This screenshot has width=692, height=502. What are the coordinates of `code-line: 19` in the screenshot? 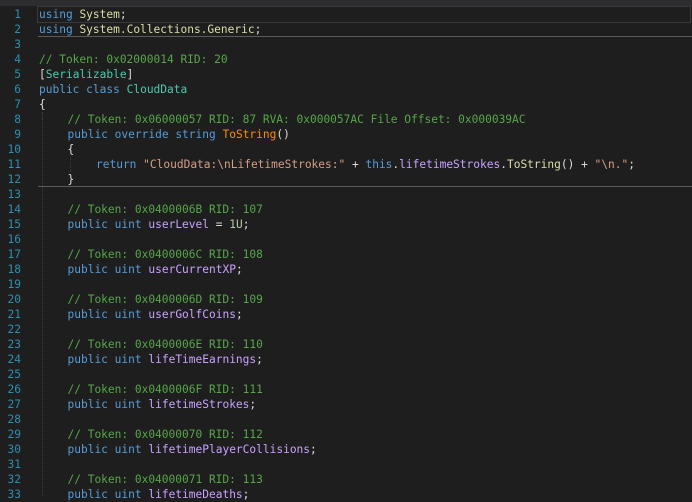 It's located at (346, 284).